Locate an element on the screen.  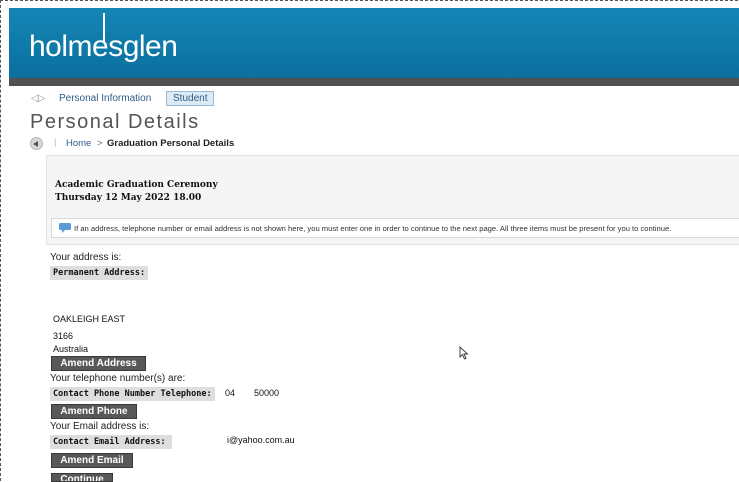
contact-email-label: Contact Email Address: is located at coordinates (111, 442).